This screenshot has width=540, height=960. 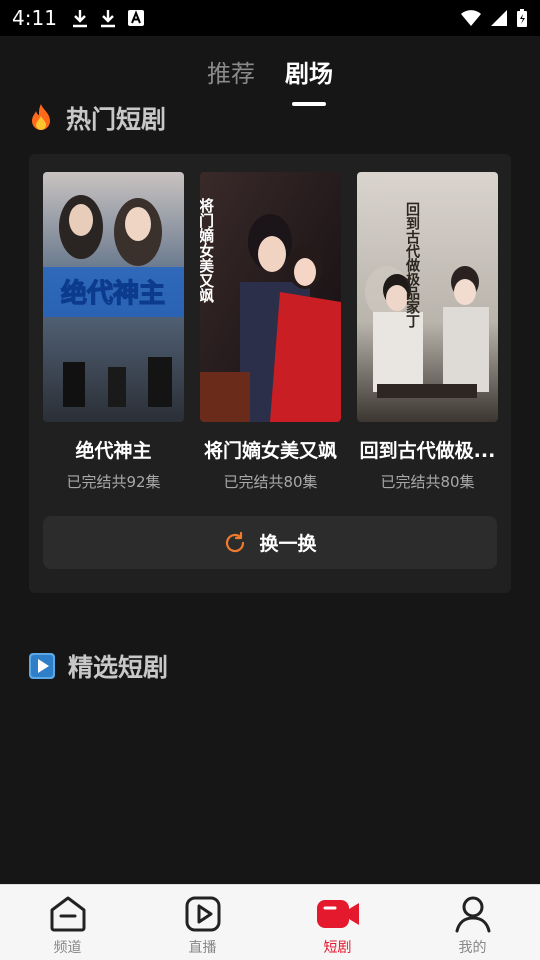 I want to click on hot-section-header: 热门短剧, so click(x=97, y=118).